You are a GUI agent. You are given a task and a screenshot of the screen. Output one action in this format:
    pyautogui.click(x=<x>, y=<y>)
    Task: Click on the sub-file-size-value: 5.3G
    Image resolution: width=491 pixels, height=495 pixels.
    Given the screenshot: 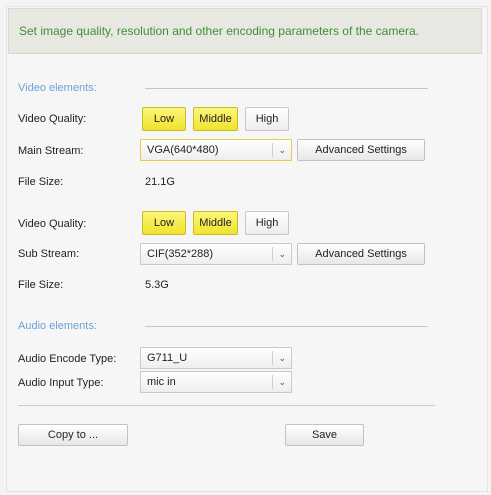 What is the action you would take?
    pyautogui.click(x=157, y=285)
    